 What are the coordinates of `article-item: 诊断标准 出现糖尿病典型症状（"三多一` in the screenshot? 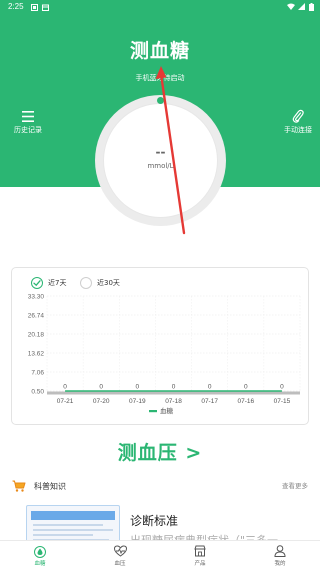 It's located at (161, 524).